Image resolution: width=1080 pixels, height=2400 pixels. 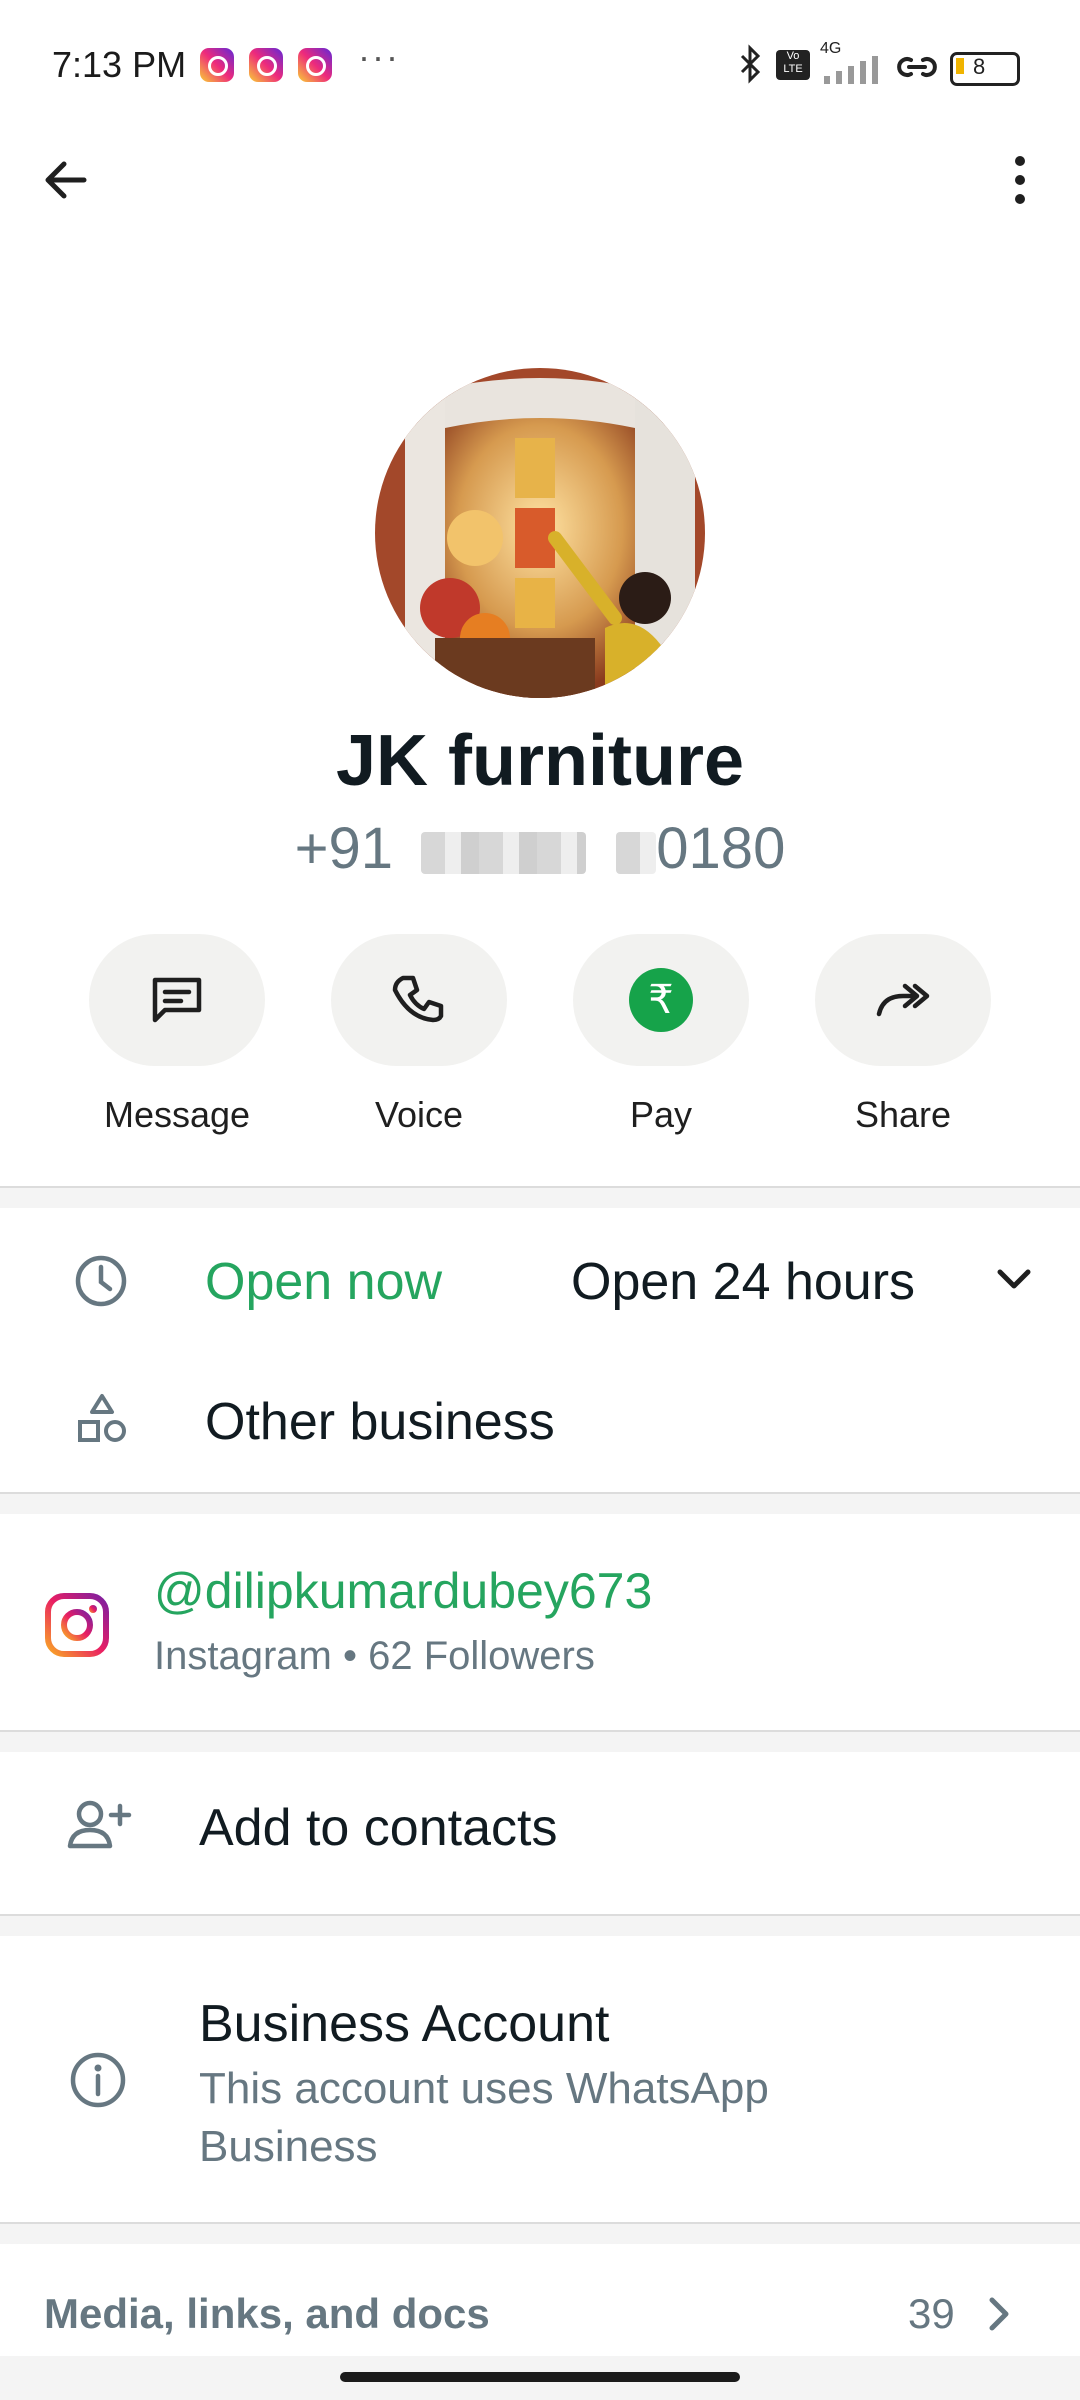 What do you see at coordinates (751, 66) in the screenshot?
I see `bluetooth-icon` at bounding box center [751, 66].